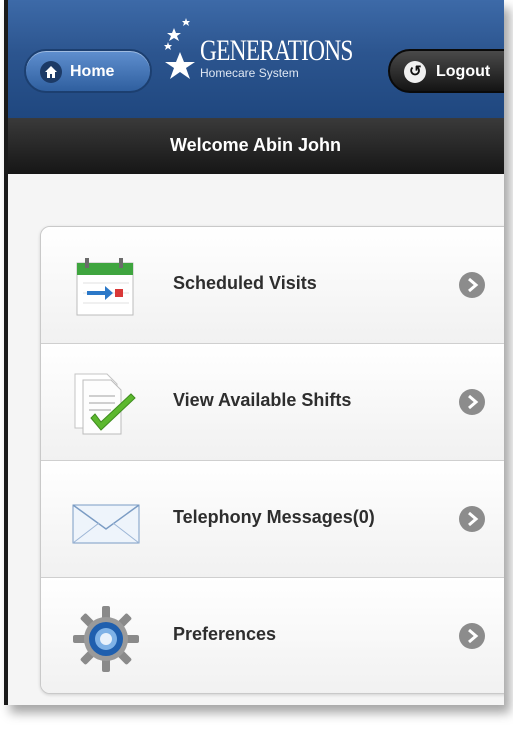 The image size is (513, 730). I want to click on menu-item-telephony-messages: Telephony Messages(0), so click(272, 519).